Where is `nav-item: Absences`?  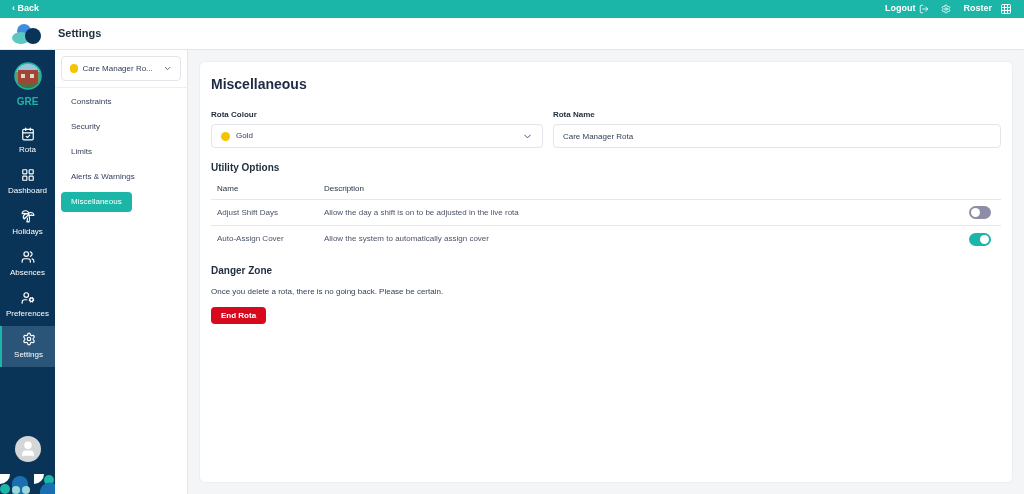
nav-item: Absences is located at coordinates (27, 264).